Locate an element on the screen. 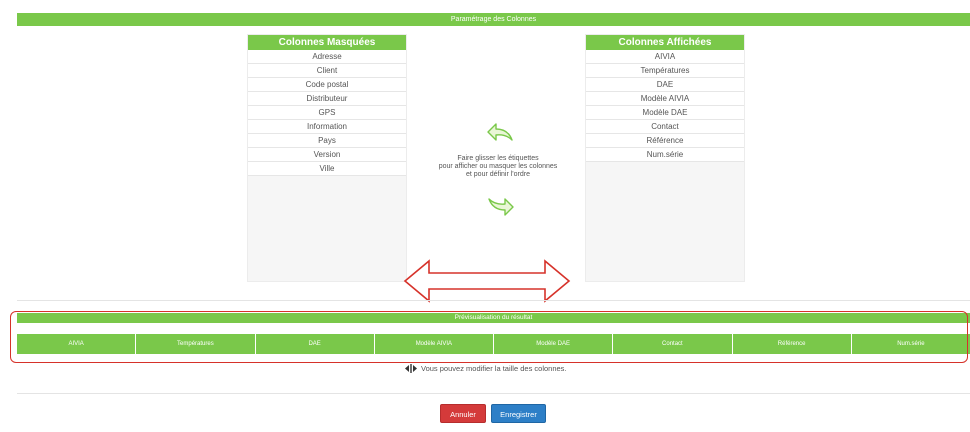 Image resolution: width=970 pixels, height=432 pixels. shown-column-item: Modèle DAE is located at coordinates (665, 113).